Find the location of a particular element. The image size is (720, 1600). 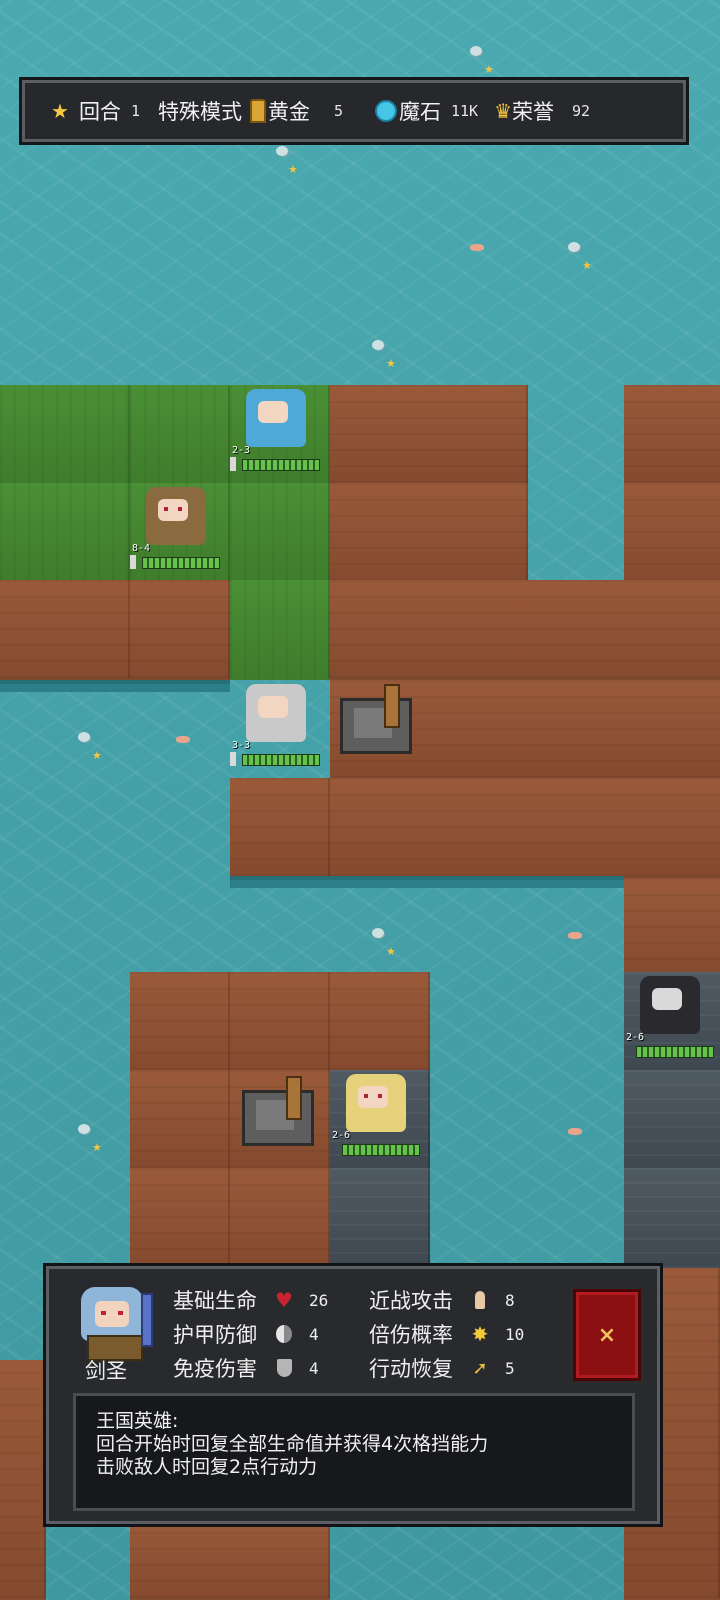

shield-icon is located at coordinates (284, 1368).